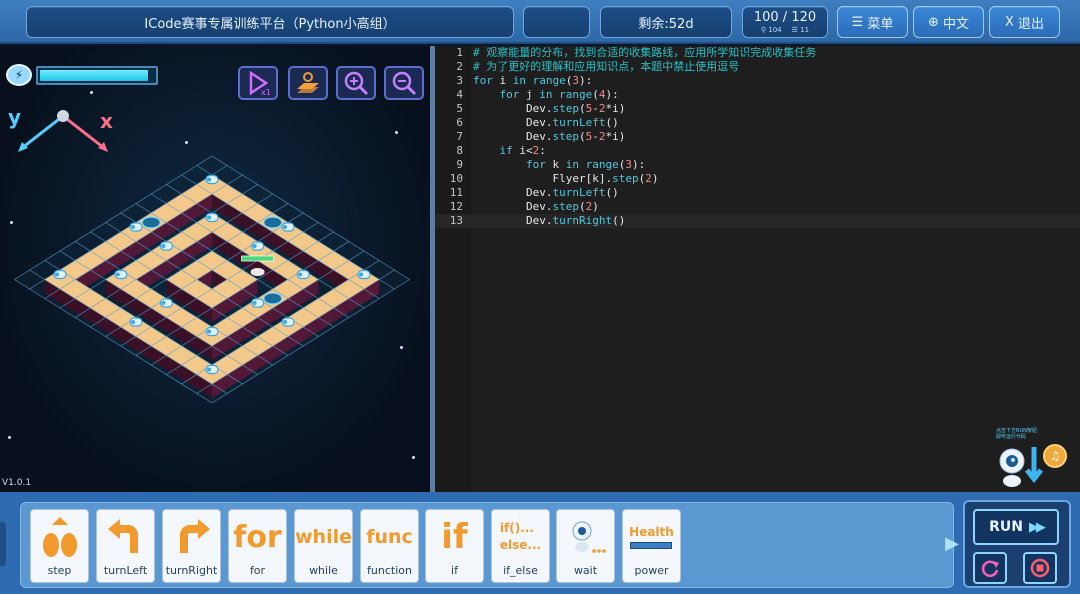 Image resolution: width=1080 pixels, height=594 pixels. Describe the element at coordinates (757, 179) in the screenshot. I see `code-line: 10 Flyer[k].step(2)` at that location.